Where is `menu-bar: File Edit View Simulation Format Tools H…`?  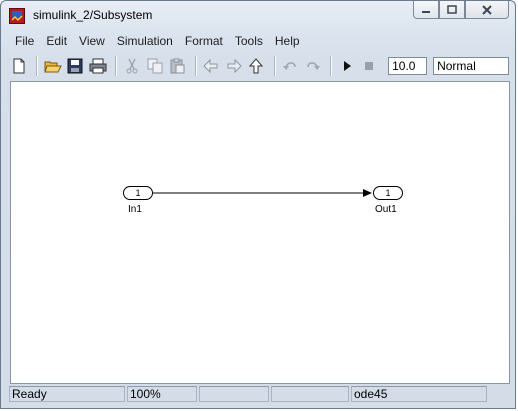 menu-bar: File Edit View Simulation Format Tools H… is located at coordinates (259, 41).